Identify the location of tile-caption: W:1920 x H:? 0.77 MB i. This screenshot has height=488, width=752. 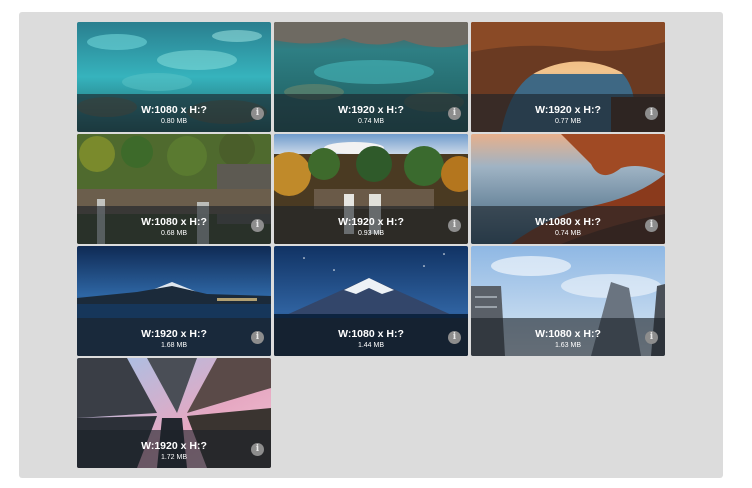
(568, 113).